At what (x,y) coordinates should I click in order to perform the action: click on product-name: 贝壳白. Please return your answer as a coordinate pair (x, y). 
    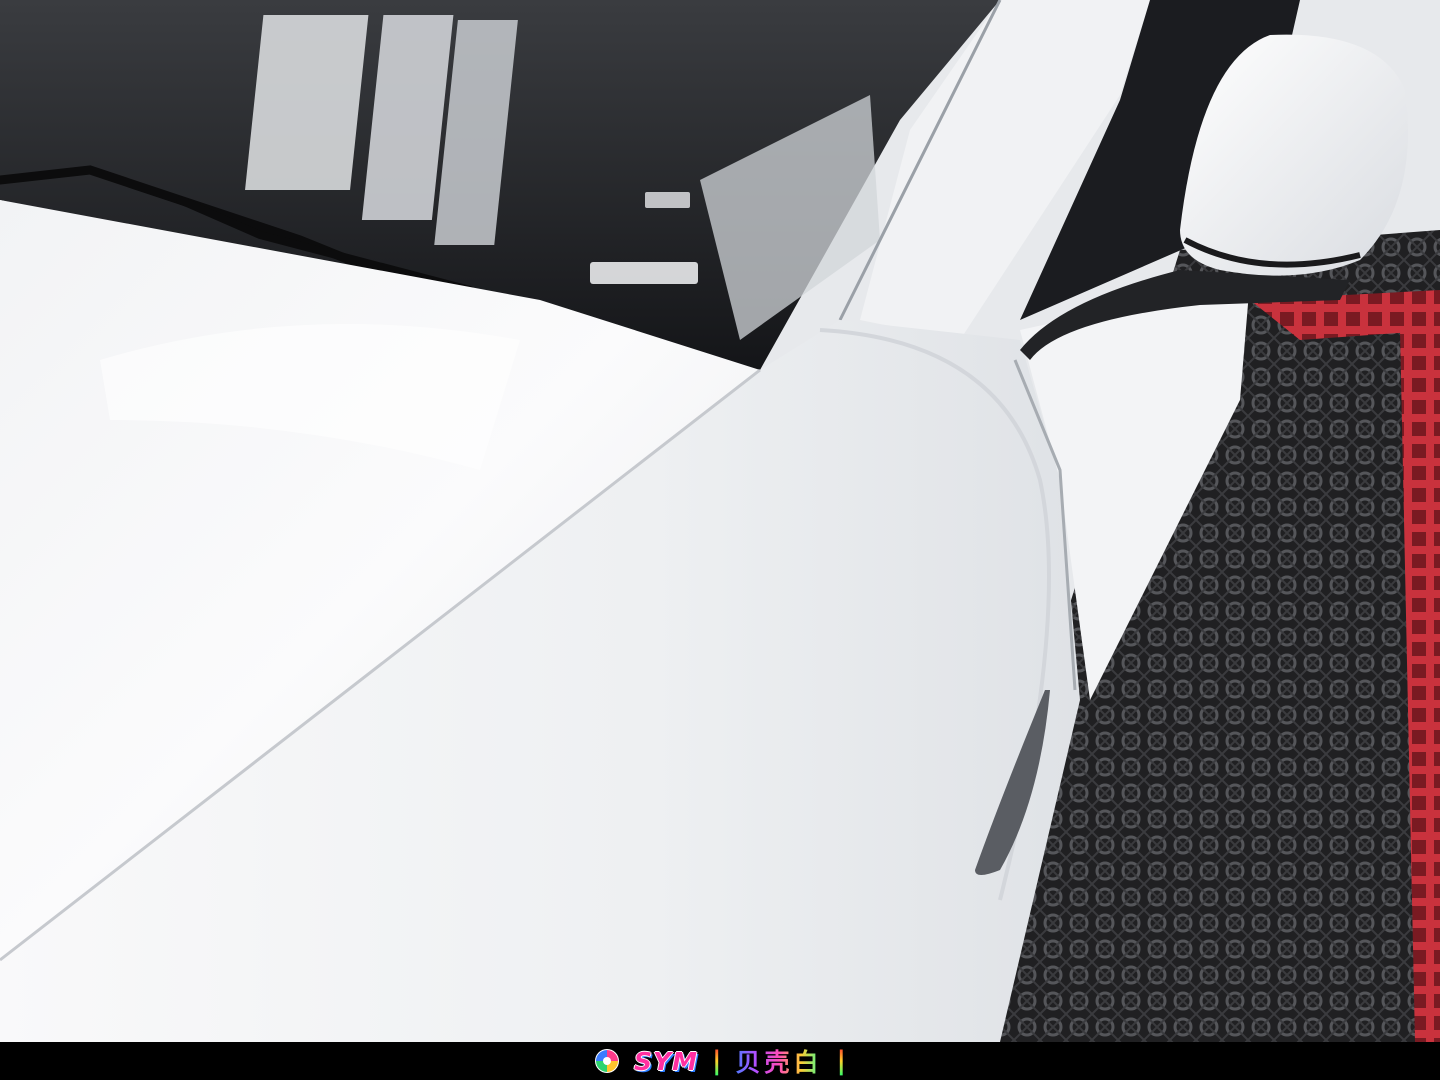
    Looking at the image, I should click on (778, 1061).